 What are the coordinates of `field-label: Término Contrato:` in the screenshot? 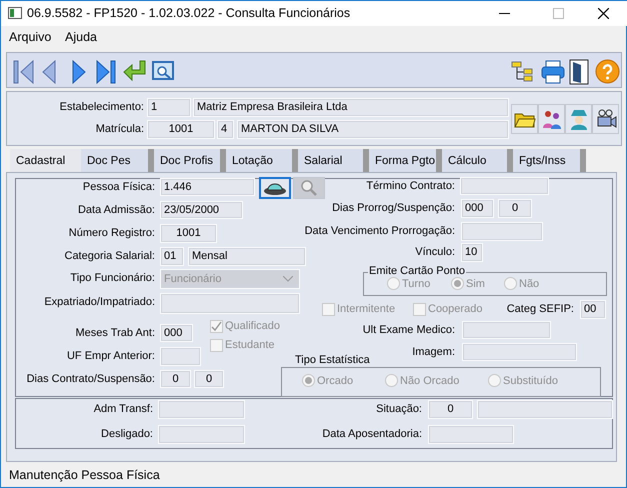 It's located at (410, 186).